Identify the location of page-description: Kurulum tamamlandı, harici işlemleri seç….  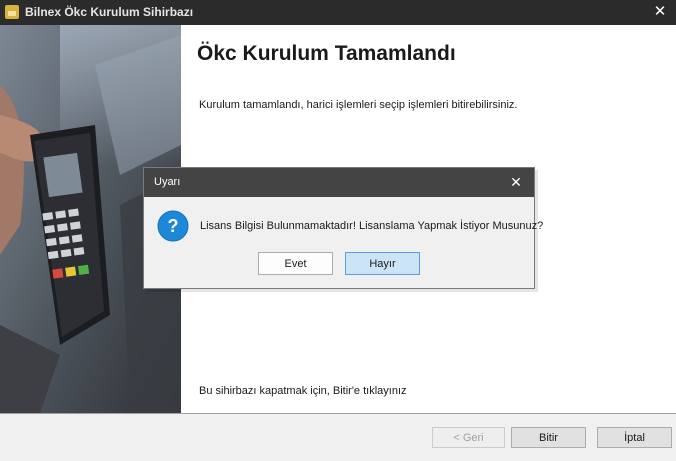
(358, 105).